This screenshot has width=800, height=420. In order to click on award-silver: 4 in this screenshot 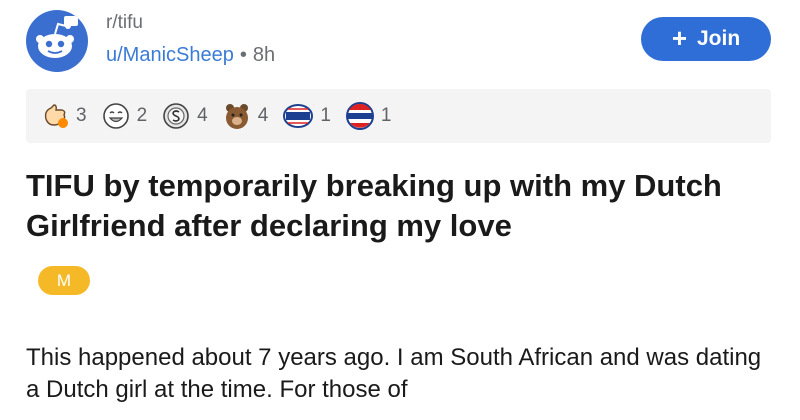, I will do `click(184, 116)`.